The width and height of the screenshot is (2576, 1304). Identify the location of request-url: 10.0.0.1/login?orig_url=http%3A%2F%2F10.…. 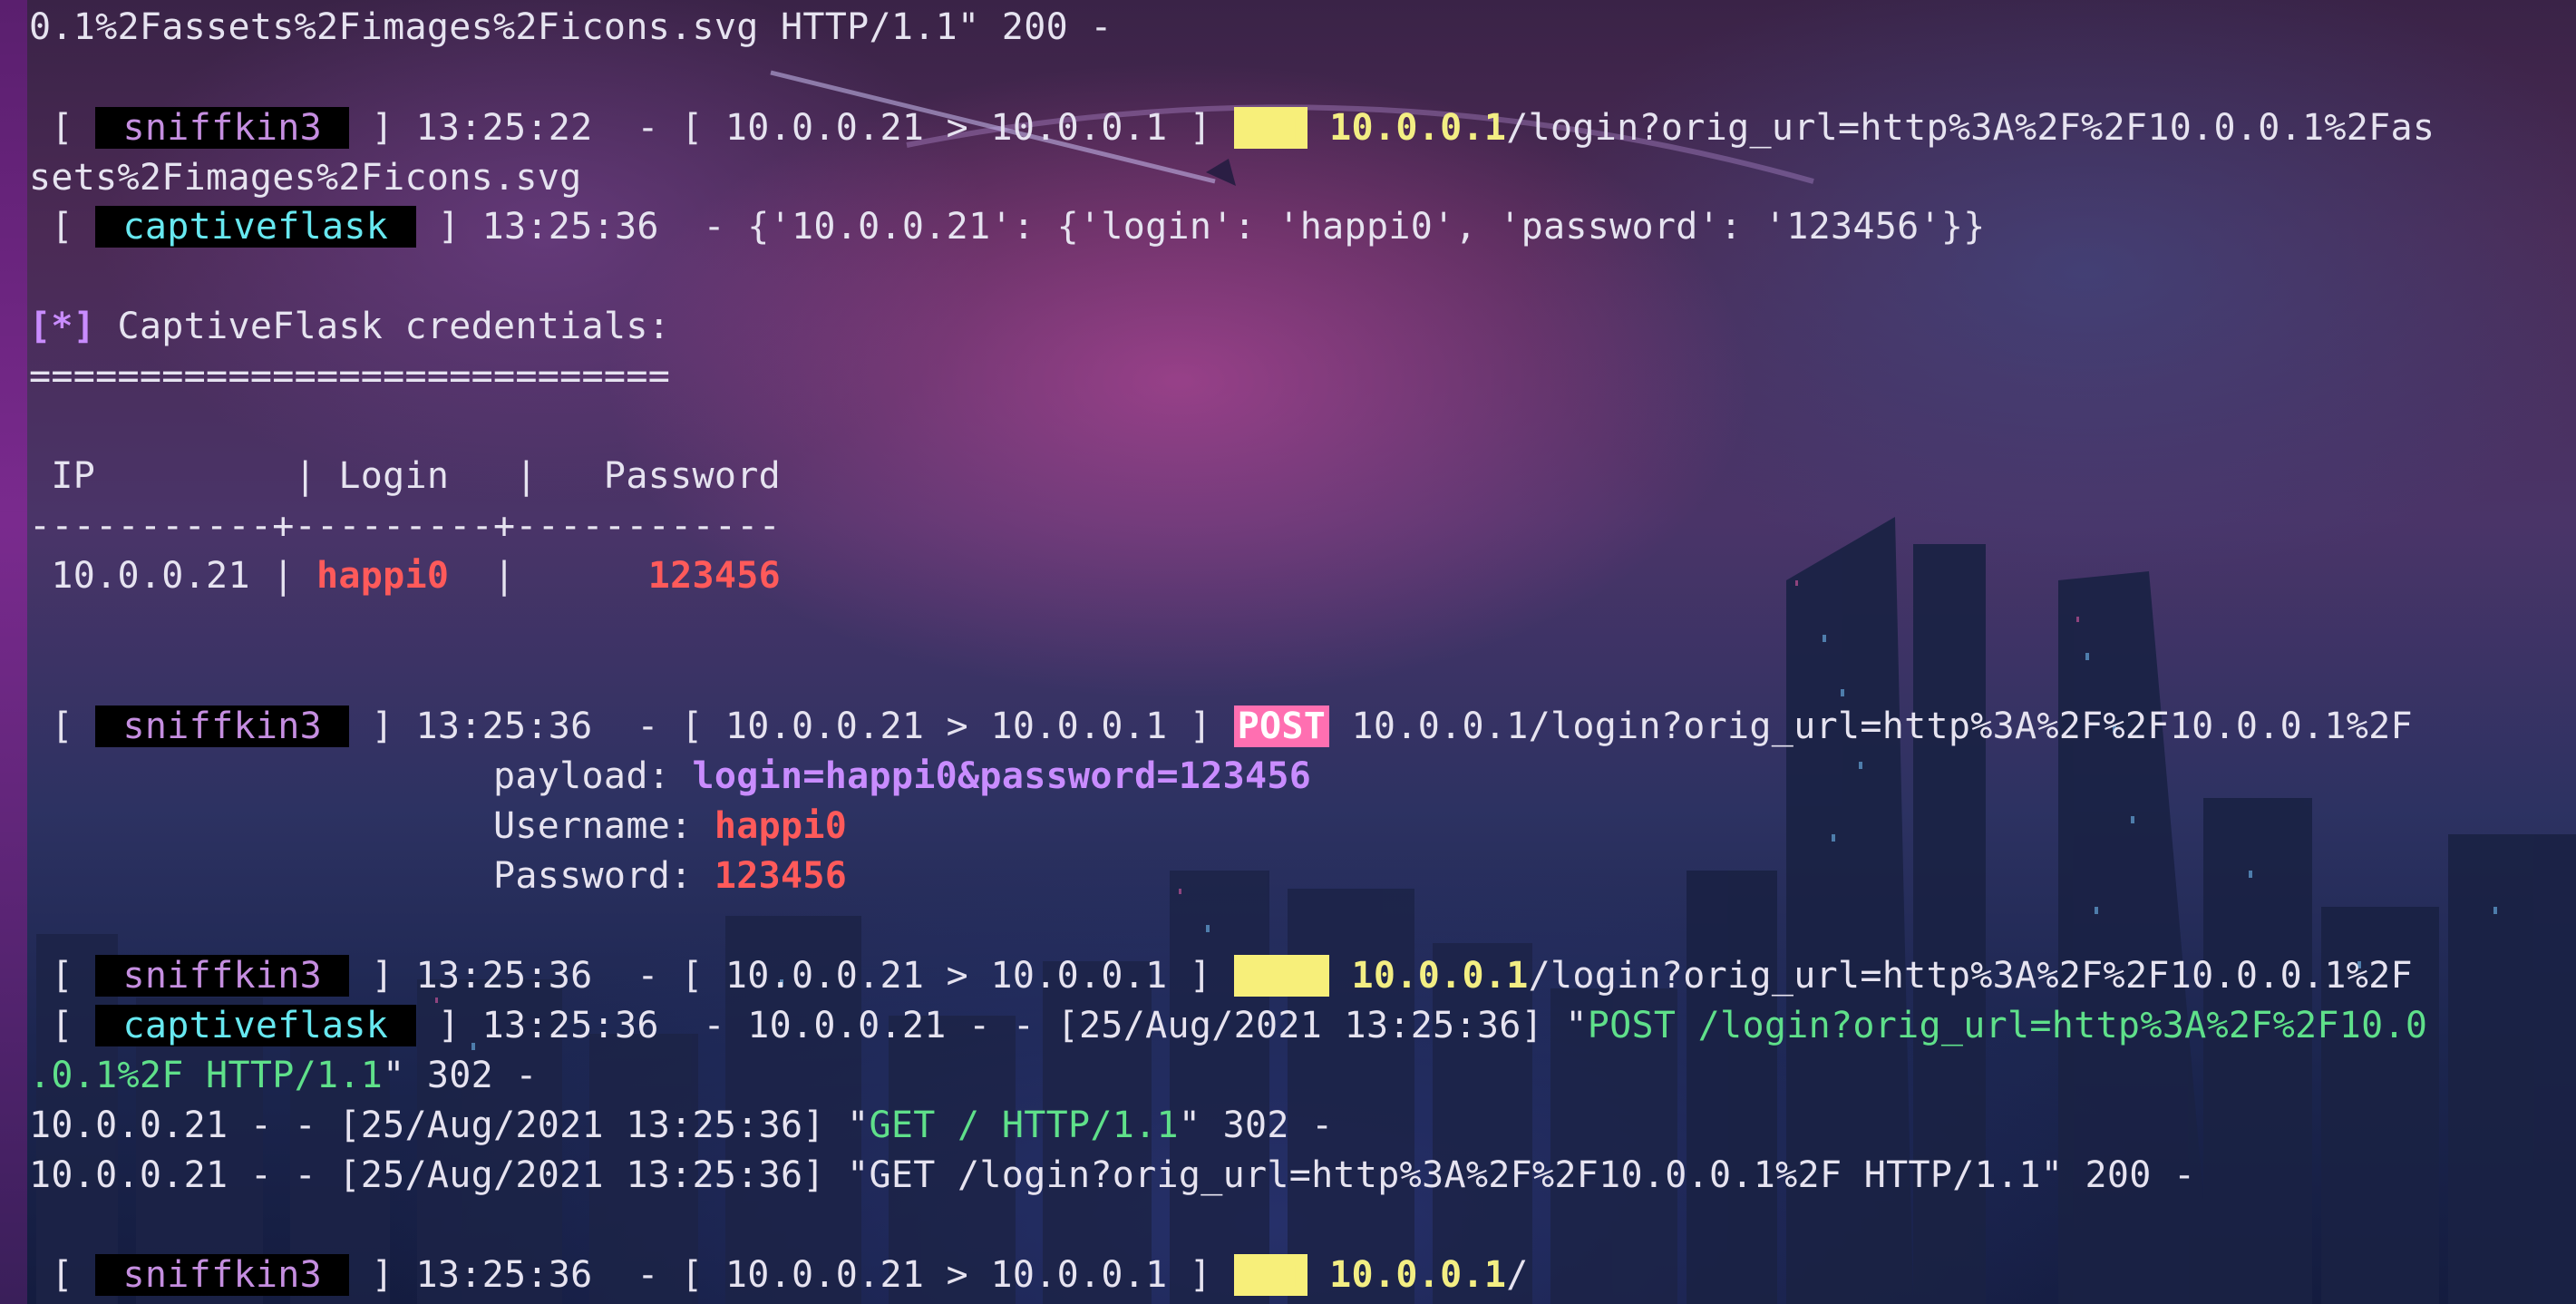
(1871, 726).